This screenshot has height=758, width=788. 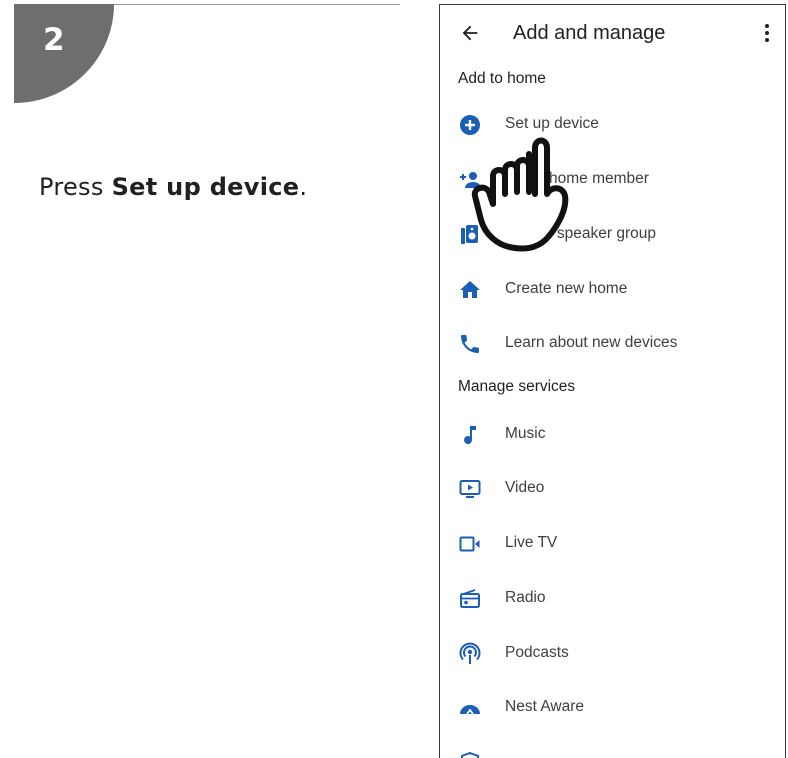 What do you see at coordinates (612, 599) in the screenshot?
I see `menu-item-radio: Radio` at bounding box center [612, 599].